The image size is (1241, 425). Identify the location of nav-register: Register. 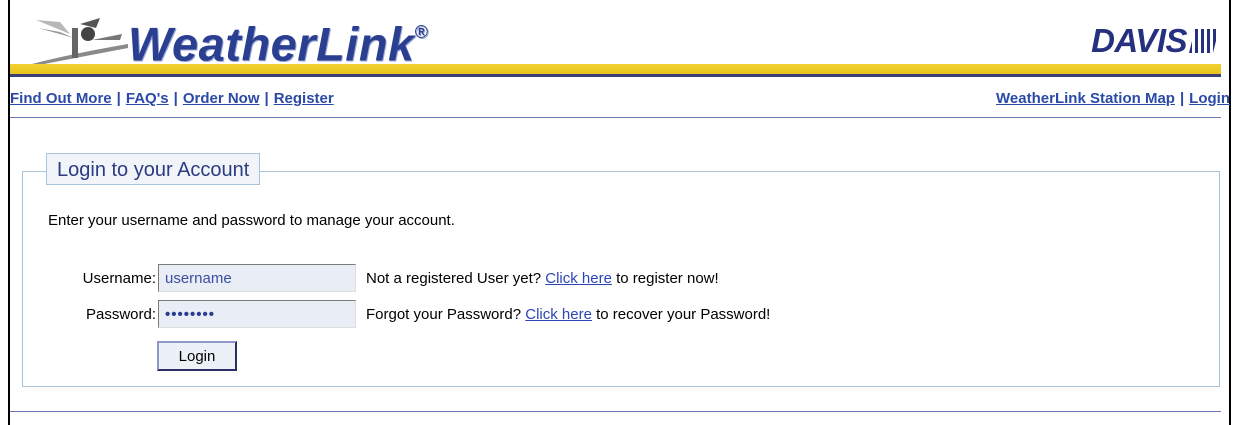
(304, 98).